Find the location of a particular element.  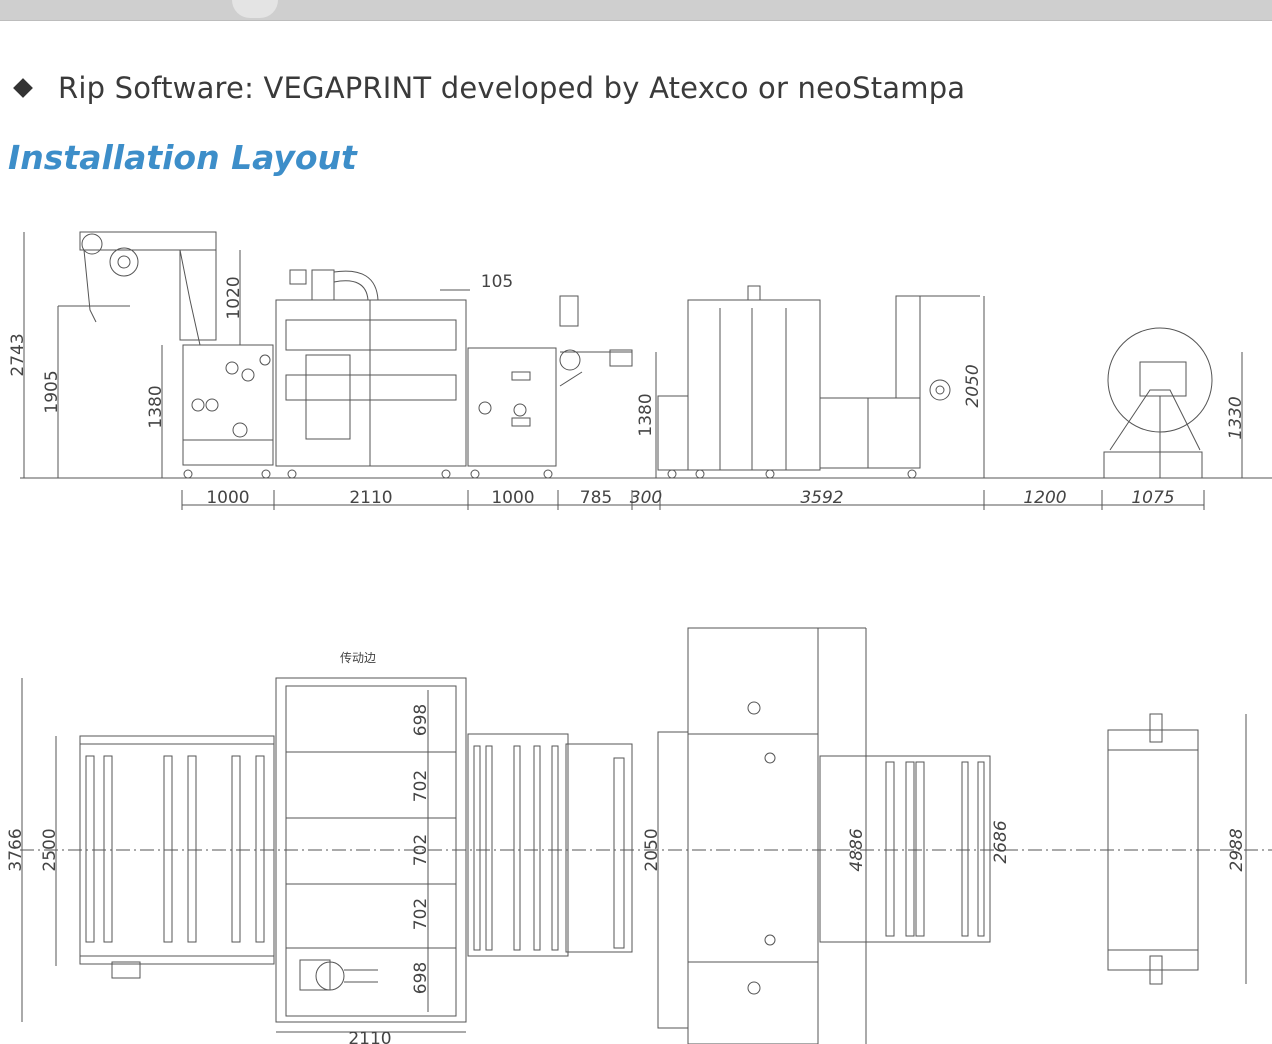

dim-1330: 1330 is located at coordinates (1236, 417).